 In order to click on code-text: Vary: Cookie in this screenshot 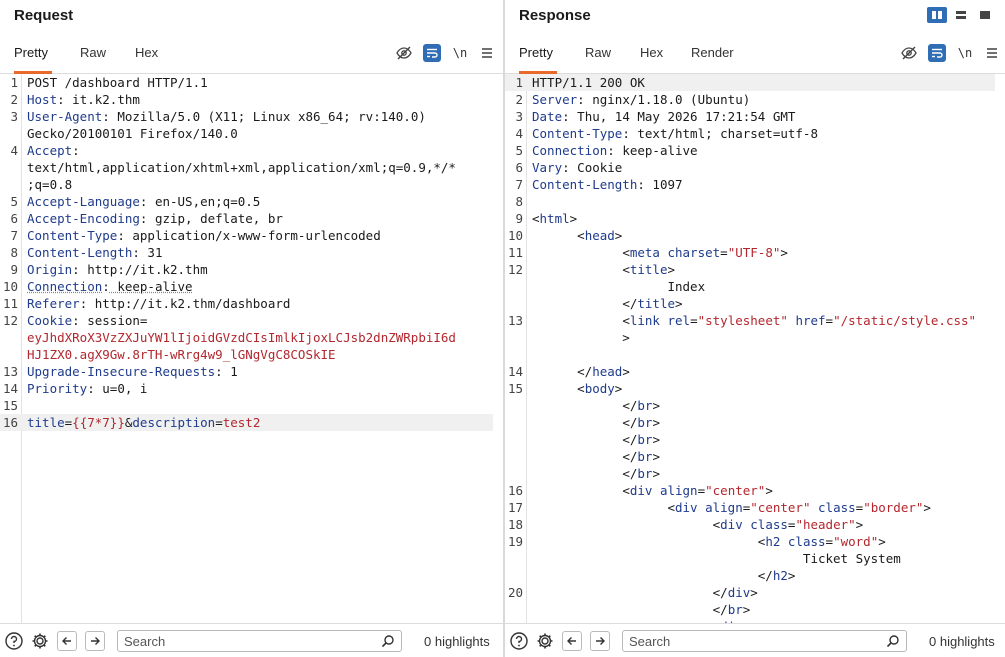, I will do `click(577, 167)`.